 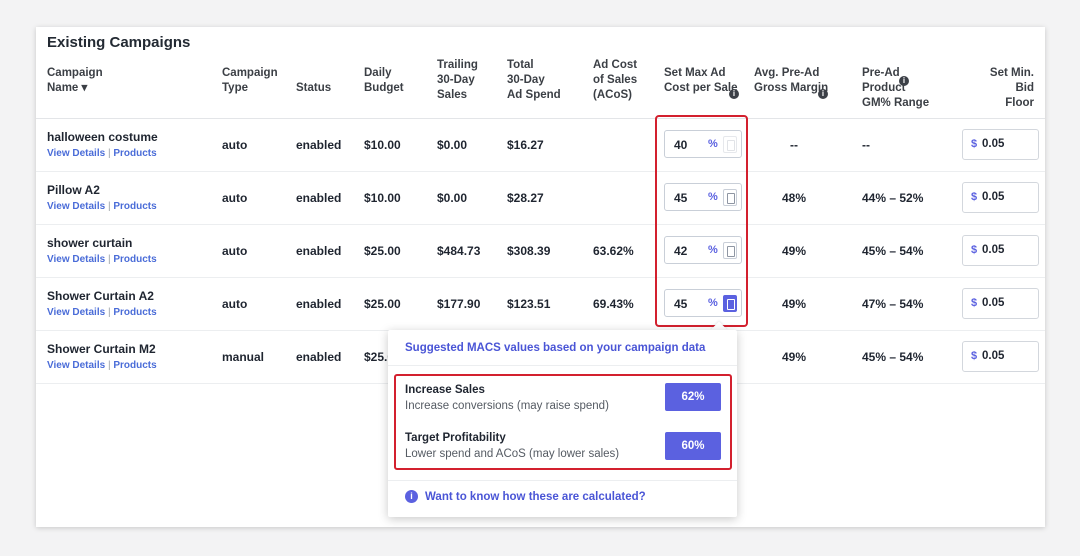 I want to click on trailing-sales: $177.90, so click(x=459, y=304).